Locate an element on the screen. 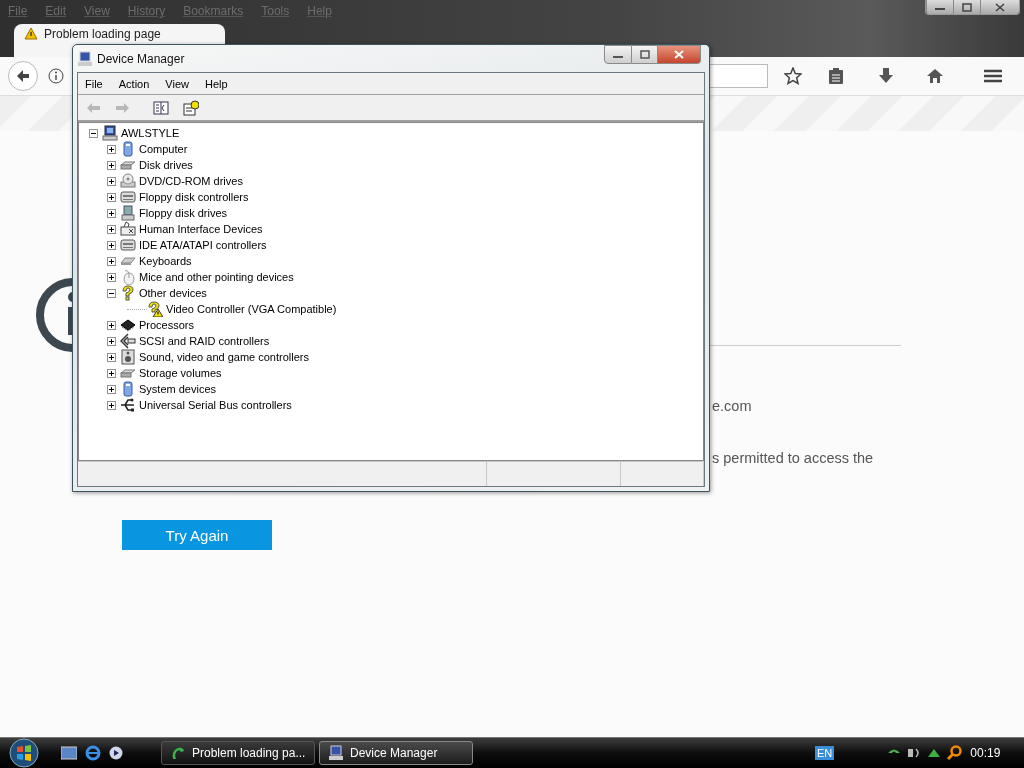 The width and height of the screenshot is (1024, 768). tab-title: Problem loading page is located at coordinates (103, 33).